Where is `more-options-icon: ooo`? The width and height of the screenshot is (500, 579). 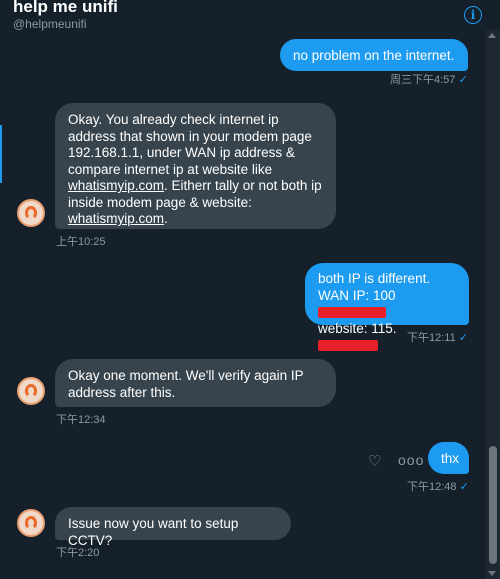 more-options-icon: ooo is located at coordinates (411, 460).